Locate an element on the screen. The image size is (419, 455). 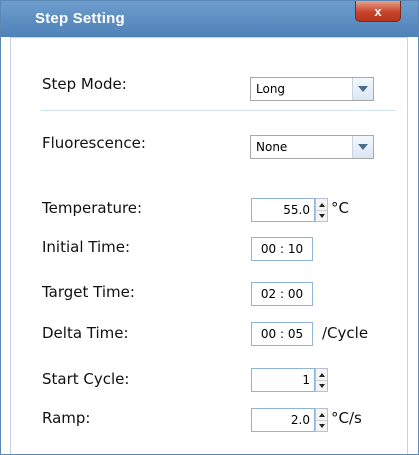
initial-time-input: 00 : 10 is located at coordinates (282, 249).